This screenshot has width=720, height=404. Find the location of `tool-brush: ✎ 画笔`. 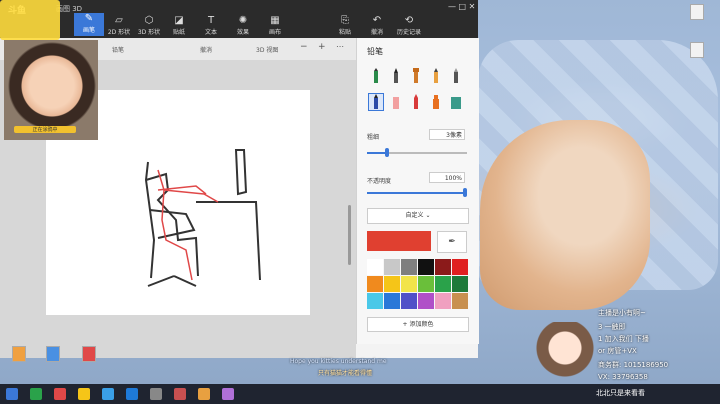

tool-brush: ✎ 画笔 is located at coordinates (89, 24).